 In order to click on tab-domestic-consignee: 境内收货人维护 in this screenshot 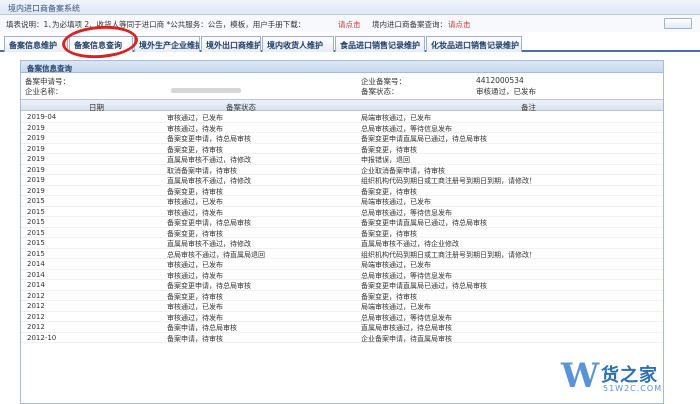, I will do `click(298, 44)`.